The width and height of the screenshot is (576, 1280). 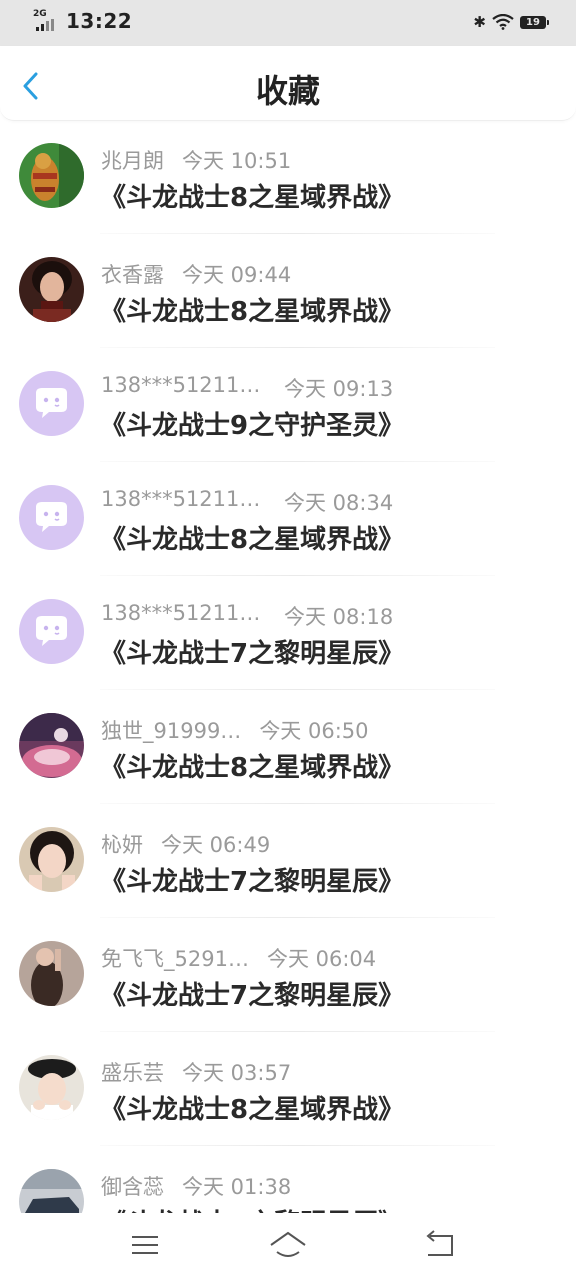 What do you see at coordinates (288, 178) in the screenshot?
I see `list-item: 兆月朗 今天 10:51 《斗龙战士8之星域界战》` at bounding box center [288, 178].